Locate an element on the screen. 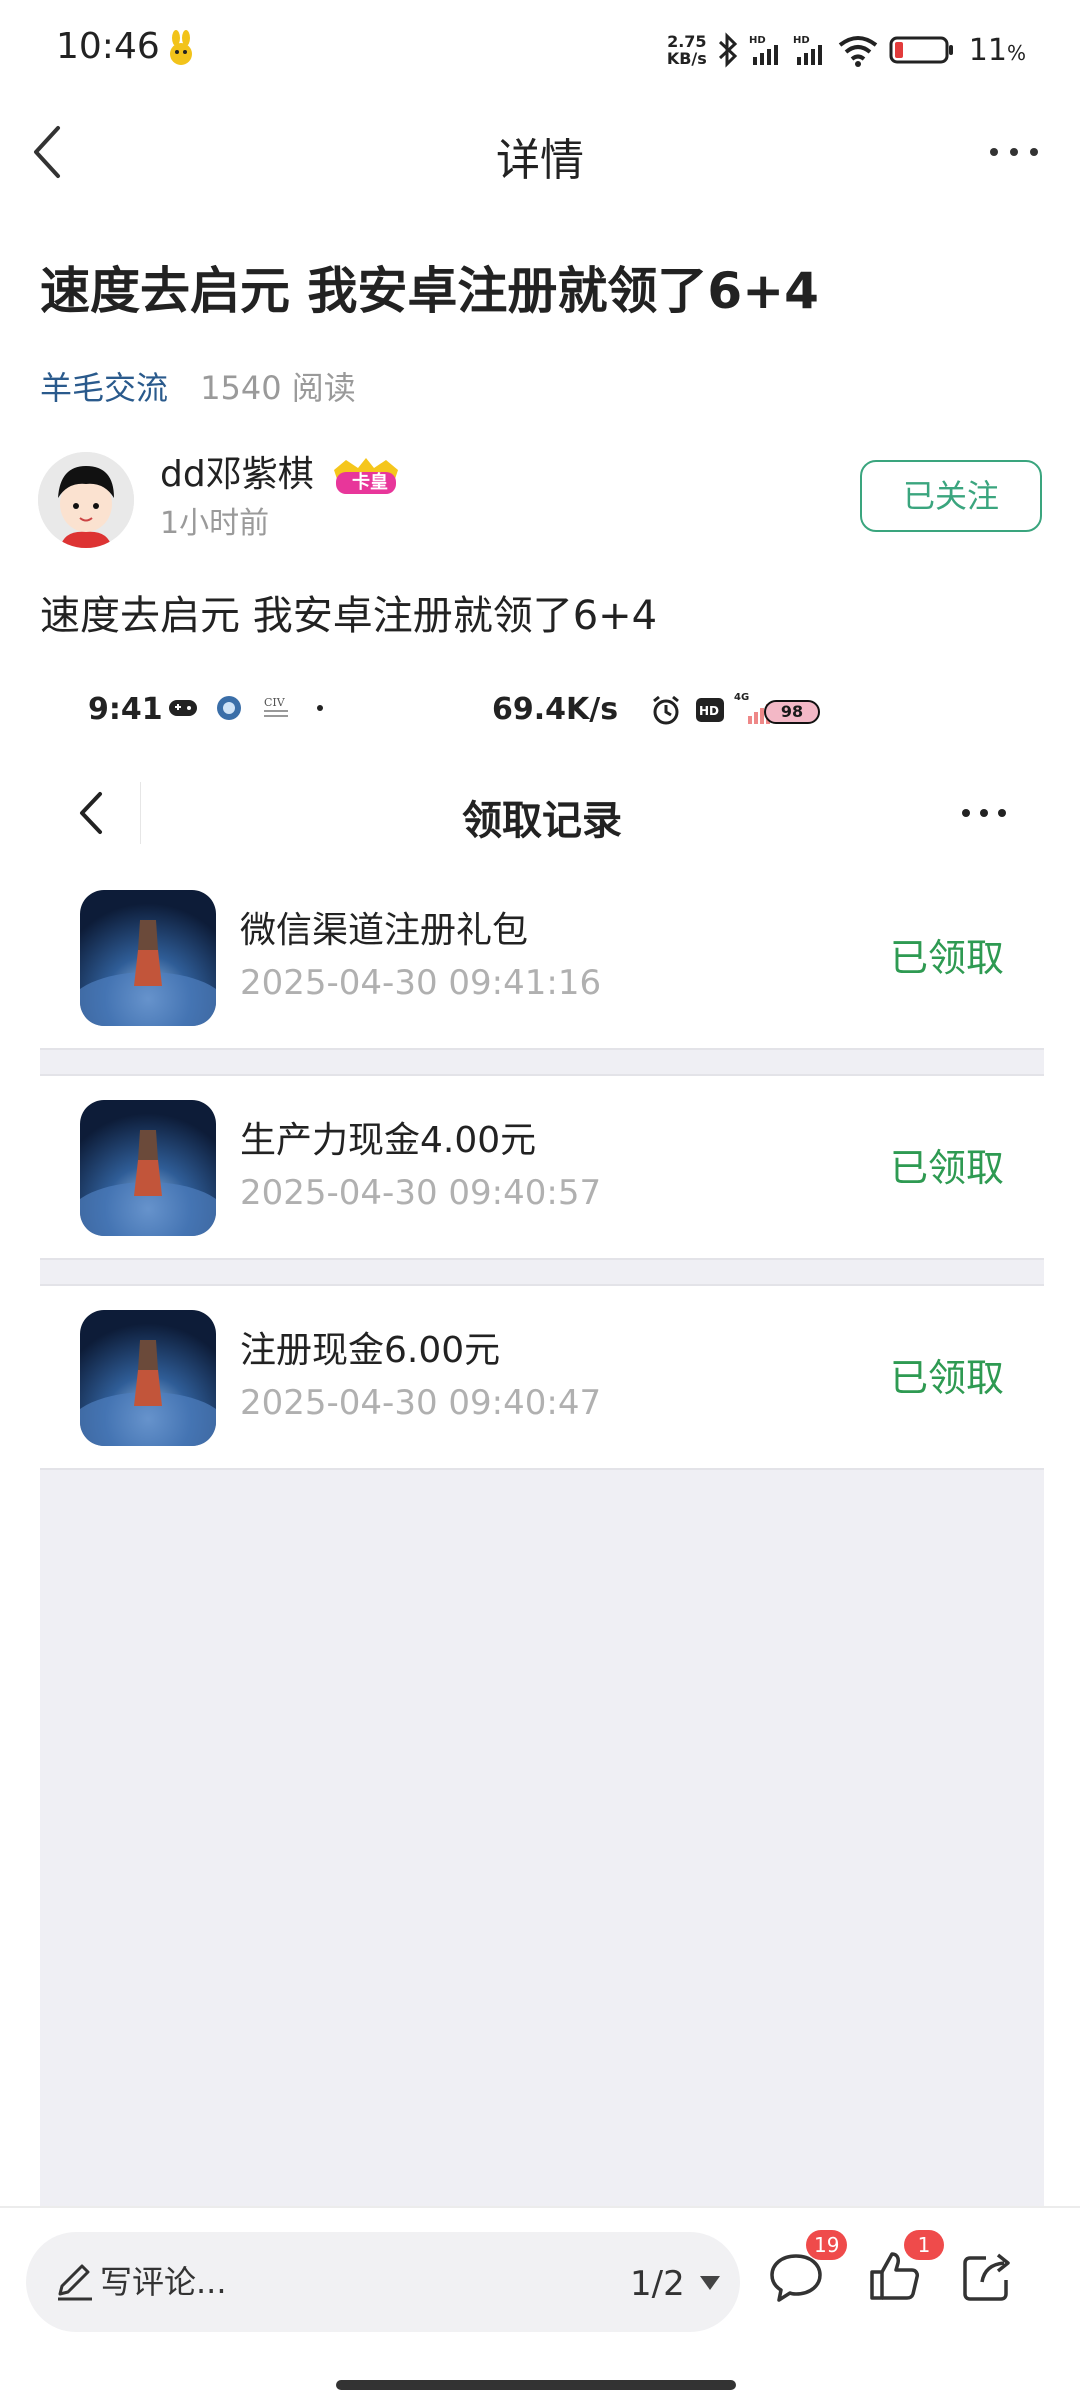  share-icon is located at coordinates (988, 2276).